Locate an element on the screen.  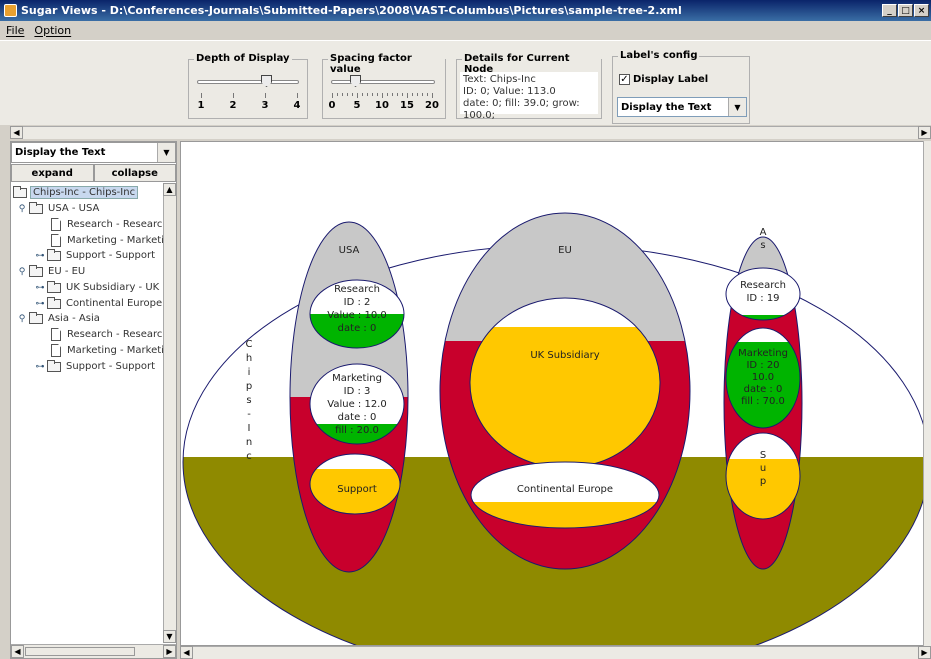
details-line: Text: Chips-Inc is located at coordinates (499, 79).